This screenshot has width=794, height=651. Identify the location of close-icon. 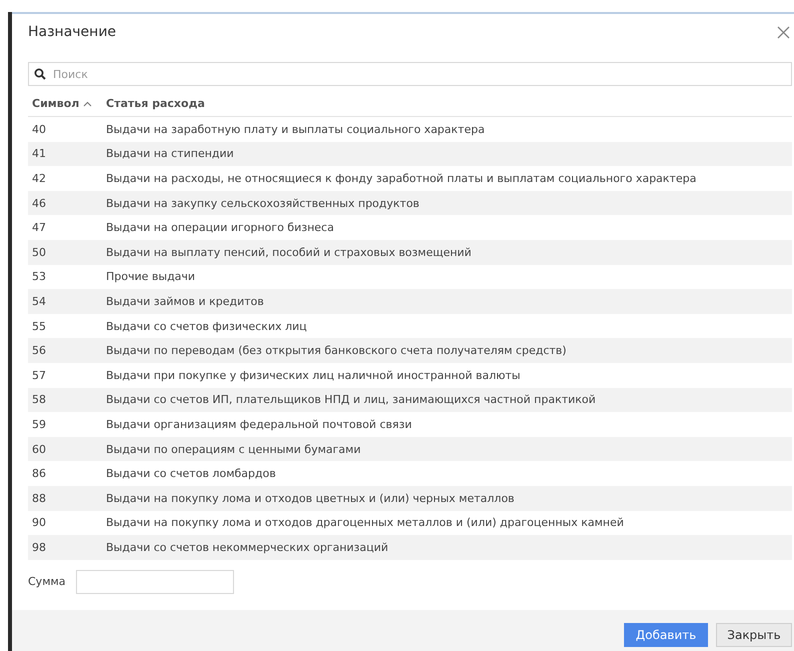
(783, 32).